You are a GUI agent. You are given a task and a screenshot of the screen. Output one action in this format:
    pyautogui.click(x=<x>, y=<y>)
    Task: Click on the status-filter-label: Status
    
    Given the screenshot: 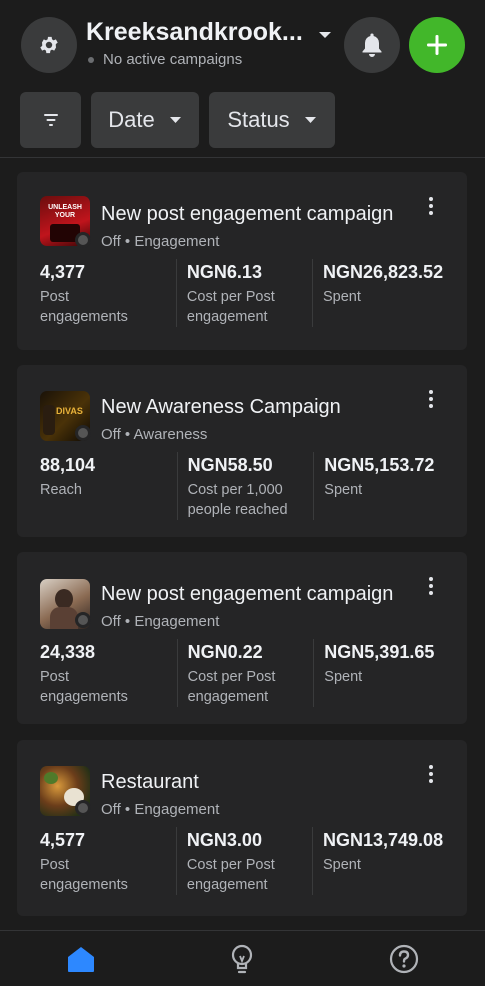 What is the action you would take?
    pyautogui.click(x=258, y=119)
    